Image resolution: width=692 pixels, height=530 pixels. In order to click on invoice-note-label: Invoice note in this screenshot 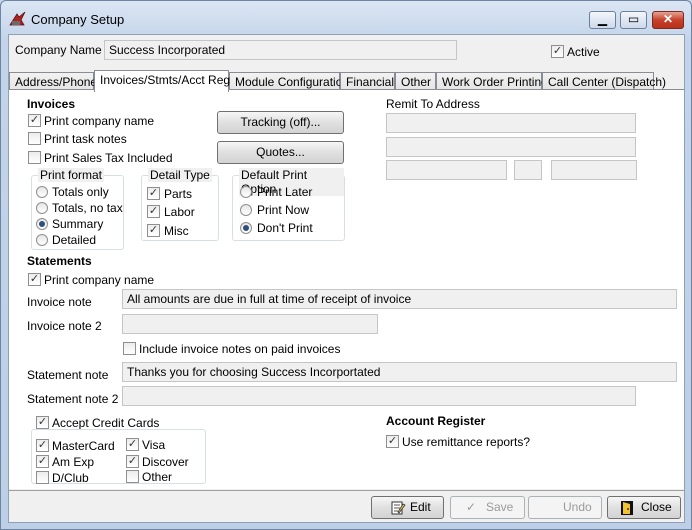, I will do `click(59, 302)`.